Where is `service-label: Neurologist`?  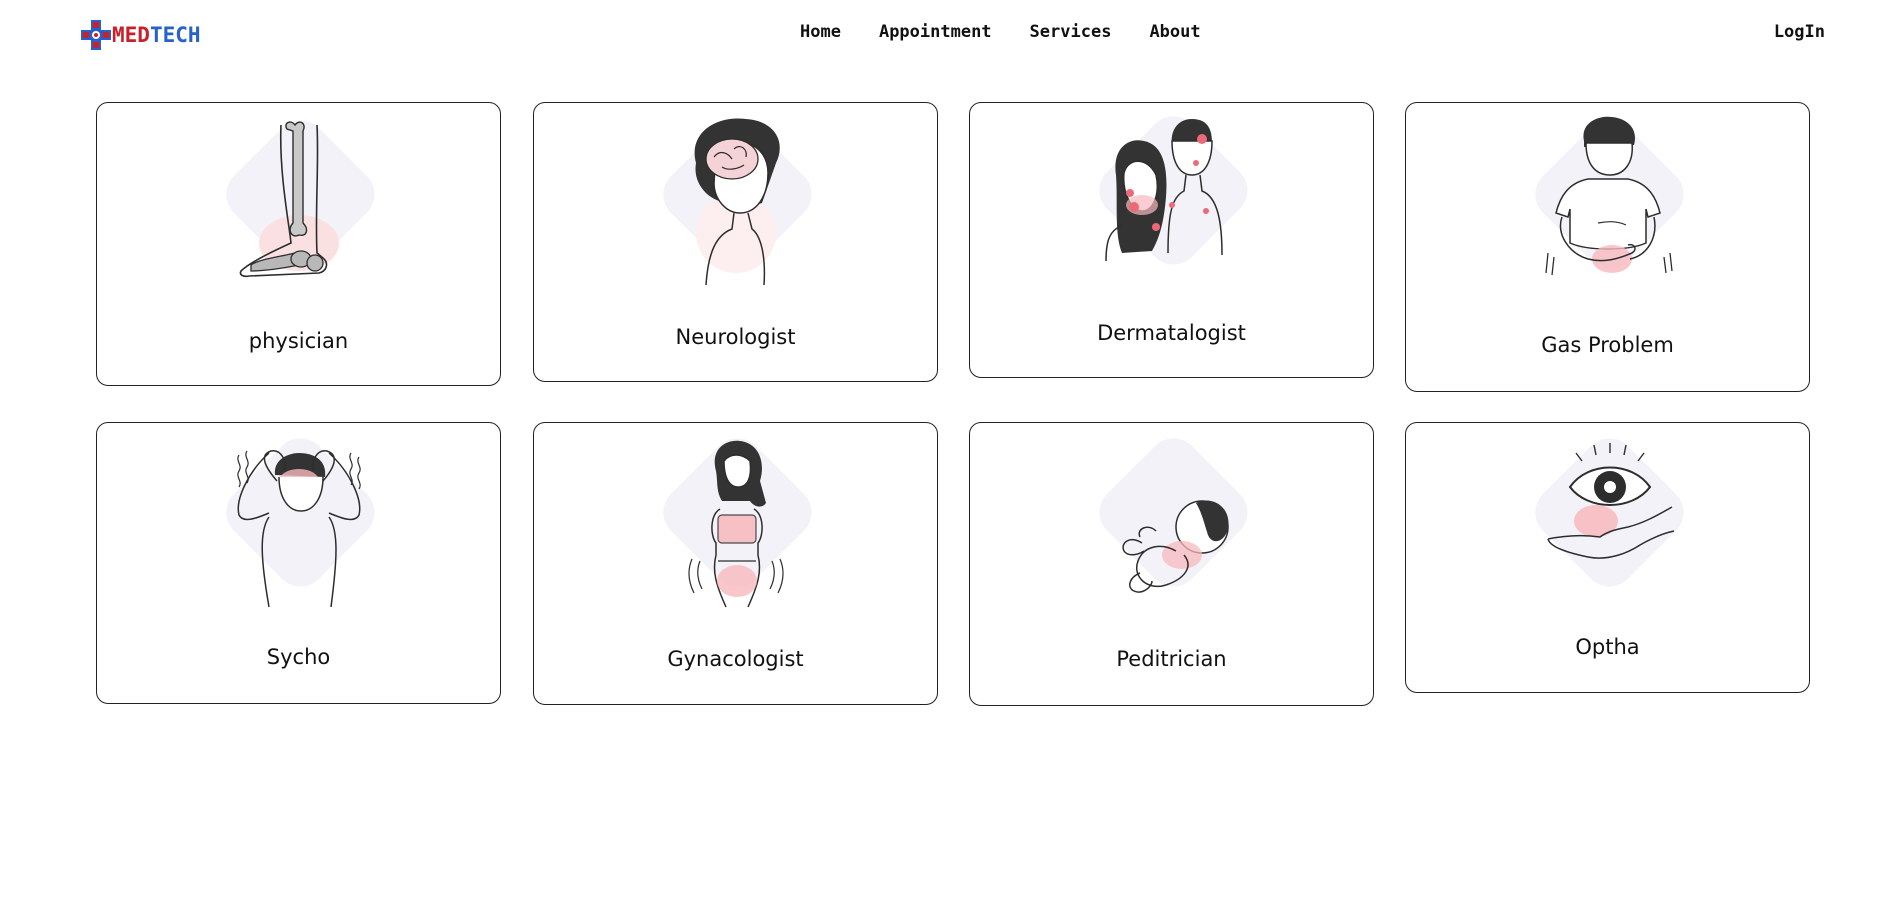
service-label: Neurologist is located at coordinates (735, 337).